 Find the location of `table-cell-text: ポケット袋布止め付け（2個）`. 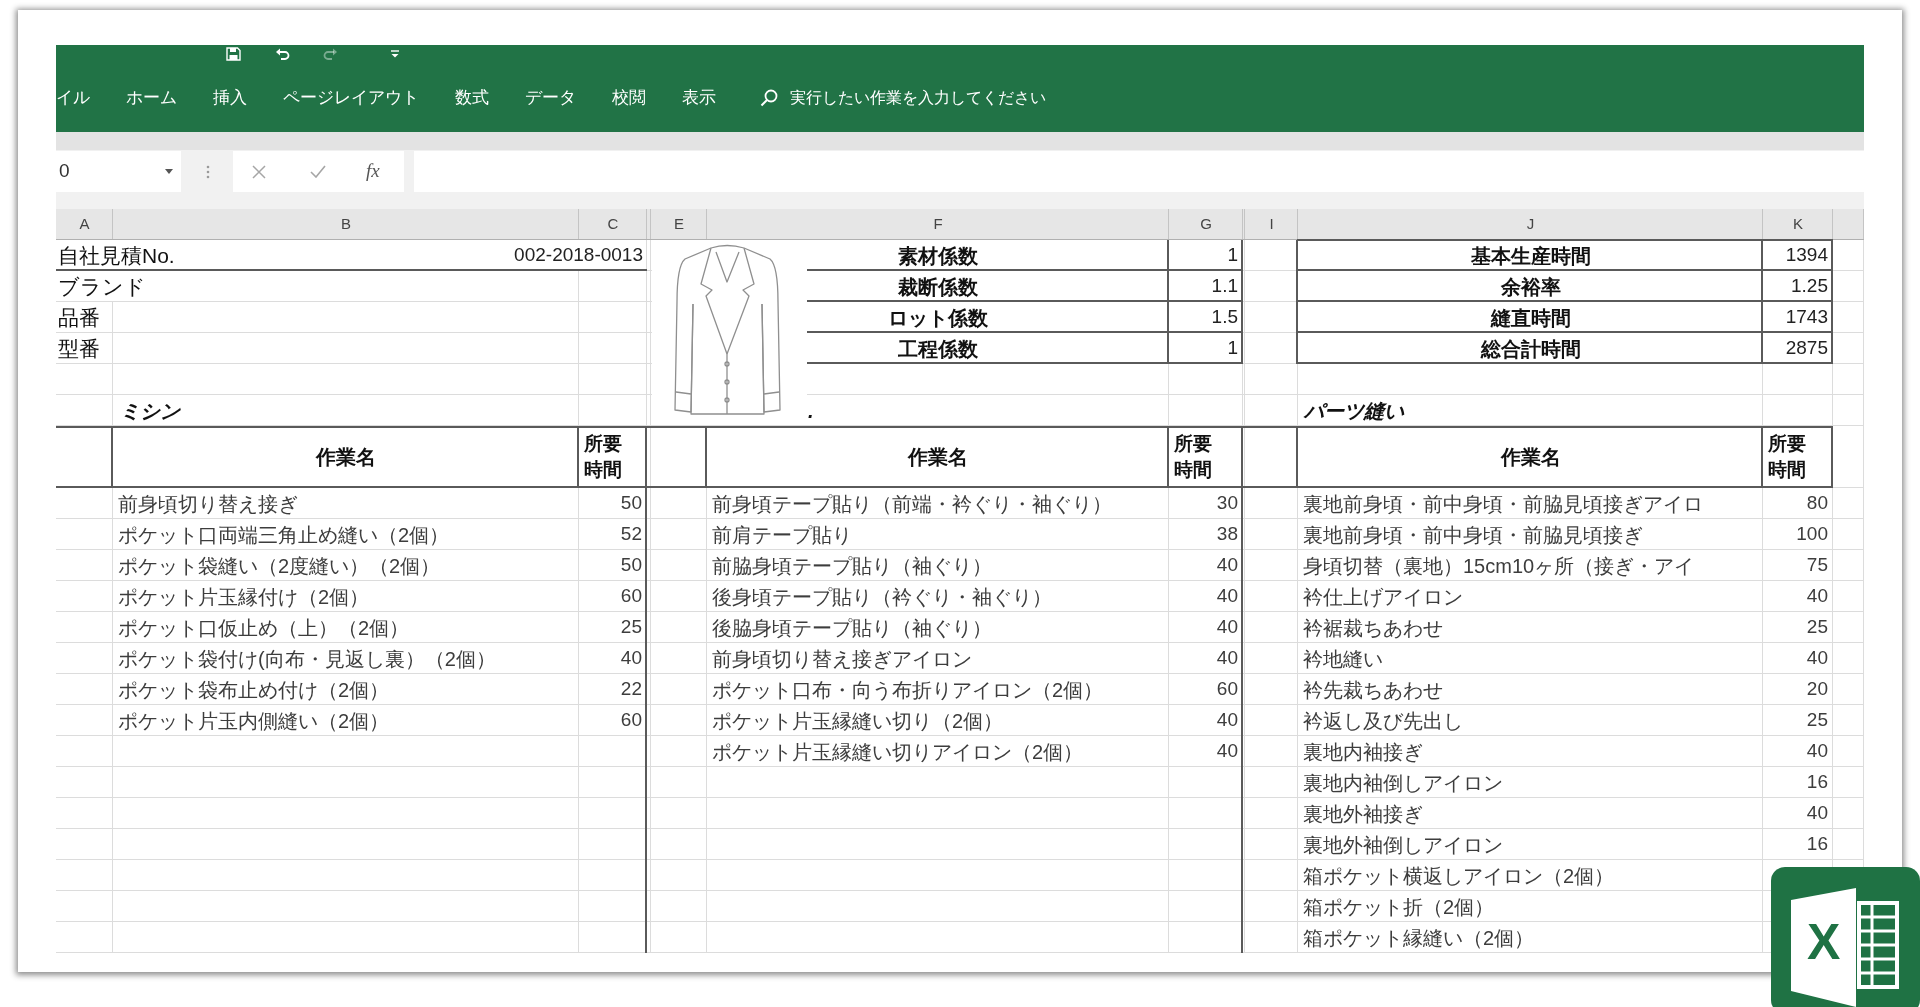

table-cell-text: ポケット袋布止め付け（2個） is located at coordinates (254, 690).